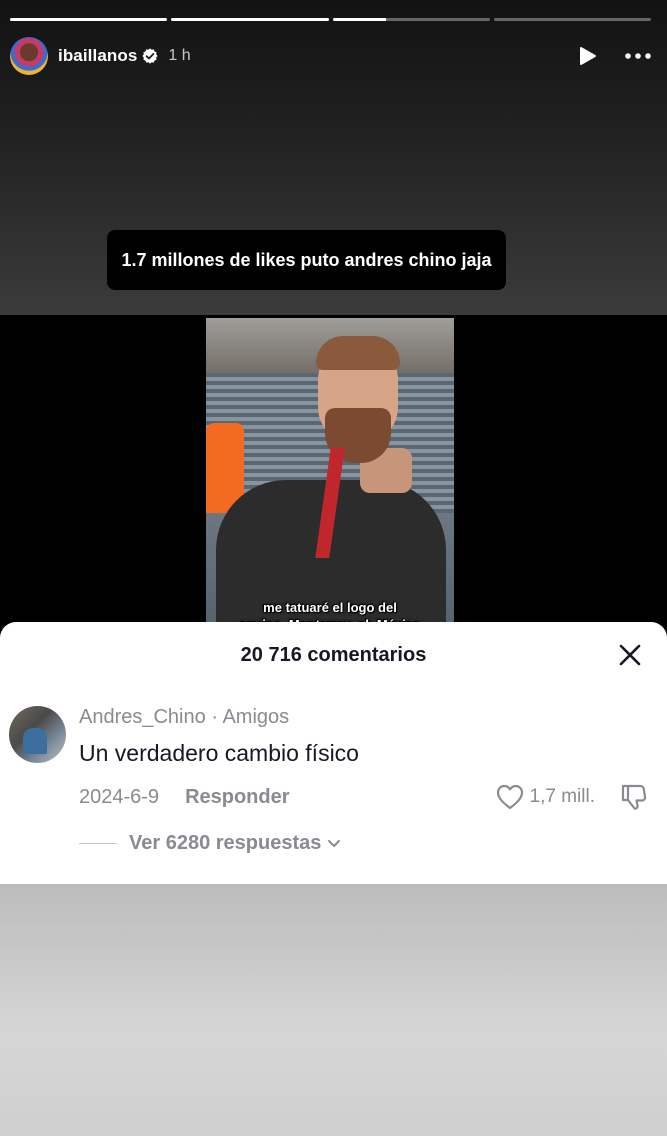 Image resolution: width=667 pixels, height=1136 pixels. Describe the element at coordinates (150, 56) in the screenshot. I see `verified-badge-icon` at that location.